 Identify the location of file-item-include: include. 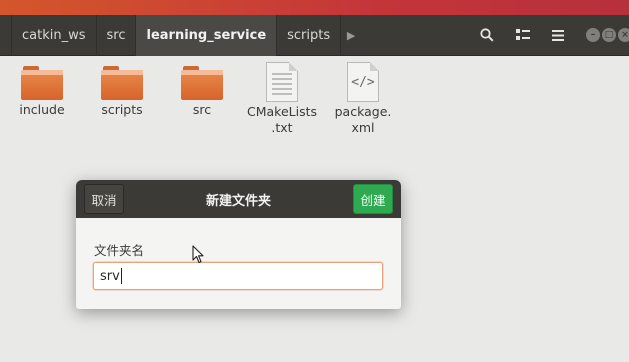
(42, 92).